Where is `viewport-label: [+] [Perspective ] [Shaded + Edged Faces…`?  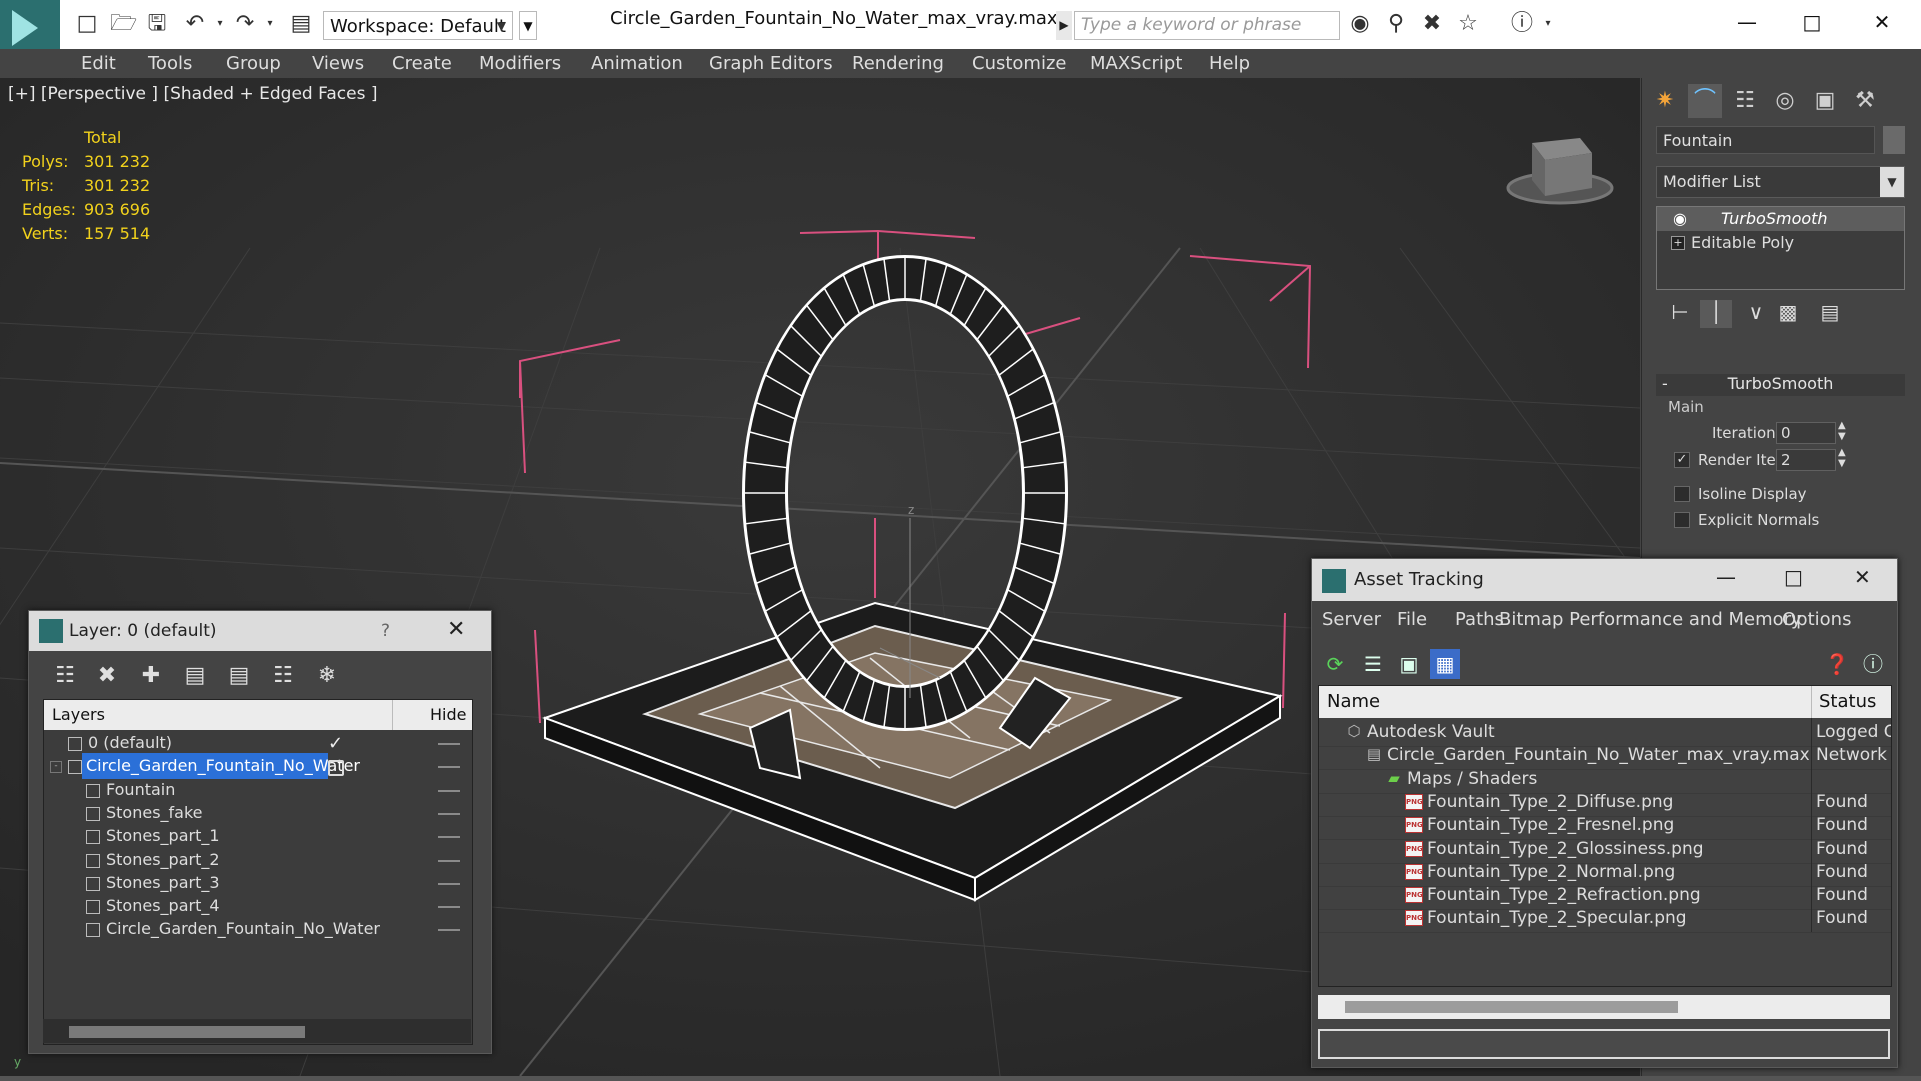
viewport-label: [+] [Perspective ] [Shaded + Edged Faces… is located at coordinates (192, 94).